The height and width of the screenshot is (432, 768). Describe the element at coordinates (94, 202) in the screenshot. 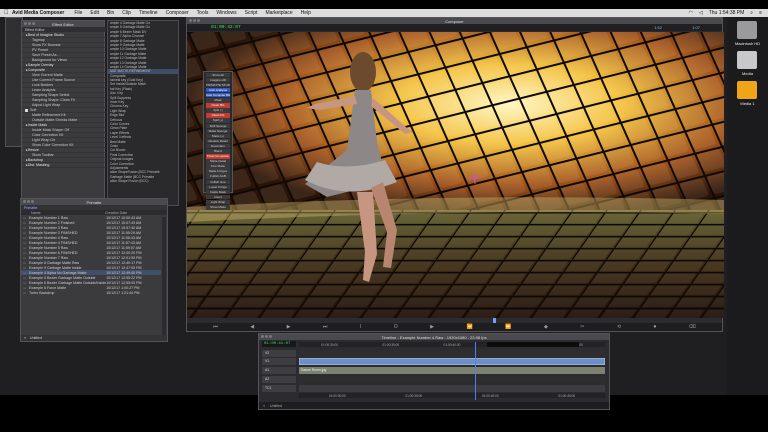

I see `bin-titlebar: Primatte` at that location.